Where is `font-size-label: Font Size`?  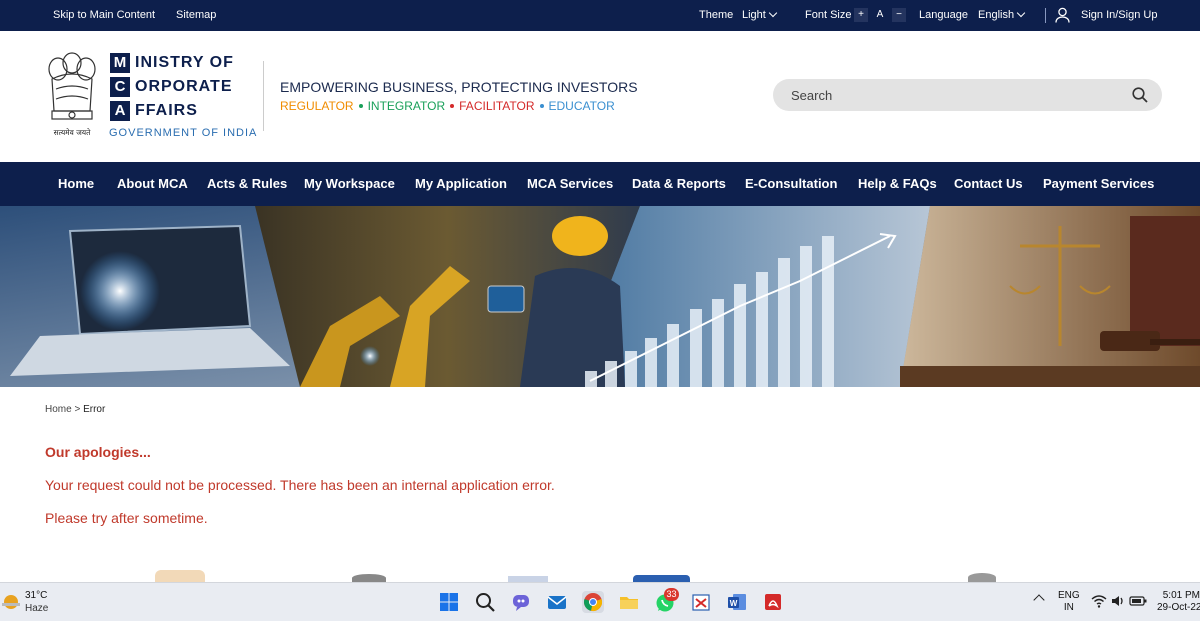 font-size-label: Font Size is located at coordinates (828, 15).